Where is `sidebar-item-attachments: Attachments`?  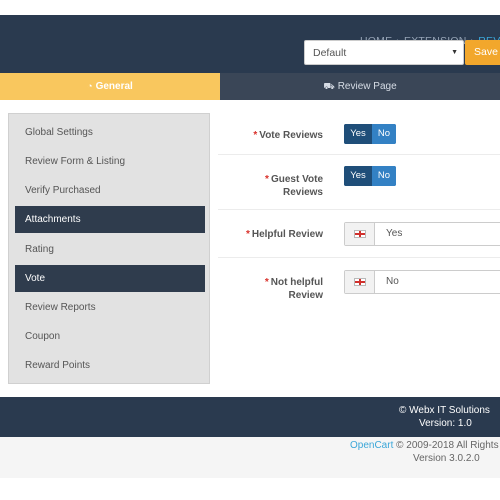
sidebar-item-attachments: Attachments is located at coordinates (110, 219).